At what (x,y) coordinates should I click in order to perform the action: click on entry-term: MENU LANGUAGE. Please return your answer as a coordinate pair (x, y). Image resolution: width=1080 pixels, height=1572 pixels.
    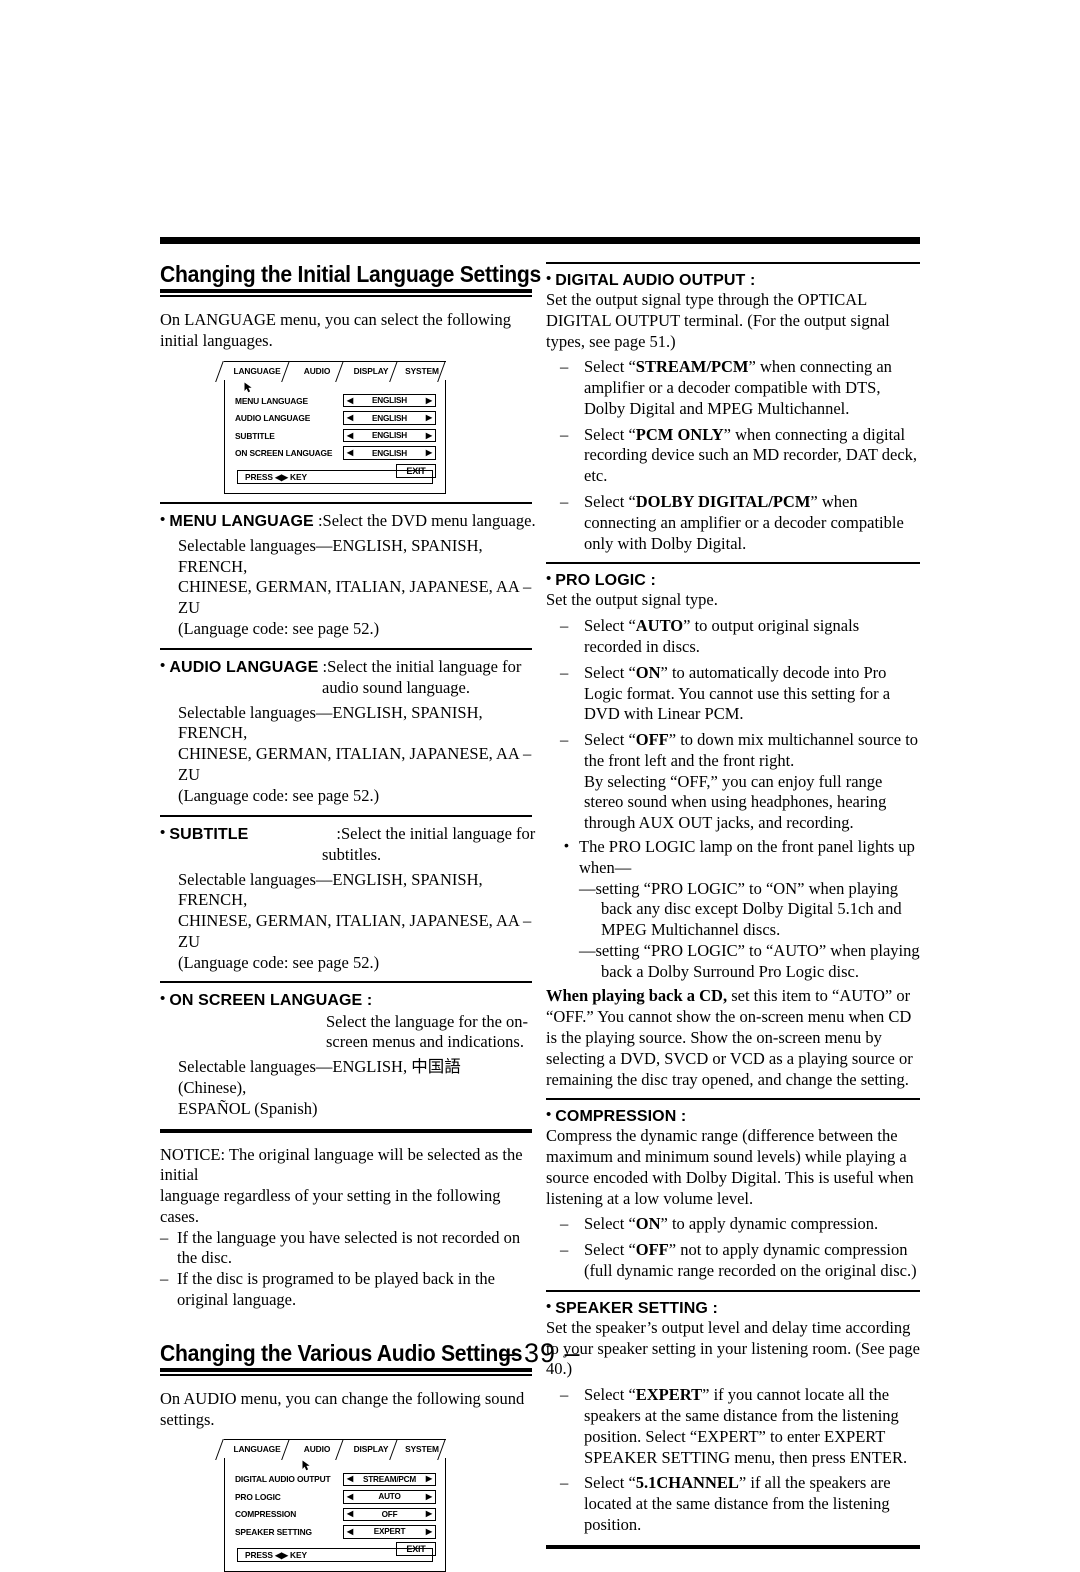
    Looking at the image, I should click on (241, 521).